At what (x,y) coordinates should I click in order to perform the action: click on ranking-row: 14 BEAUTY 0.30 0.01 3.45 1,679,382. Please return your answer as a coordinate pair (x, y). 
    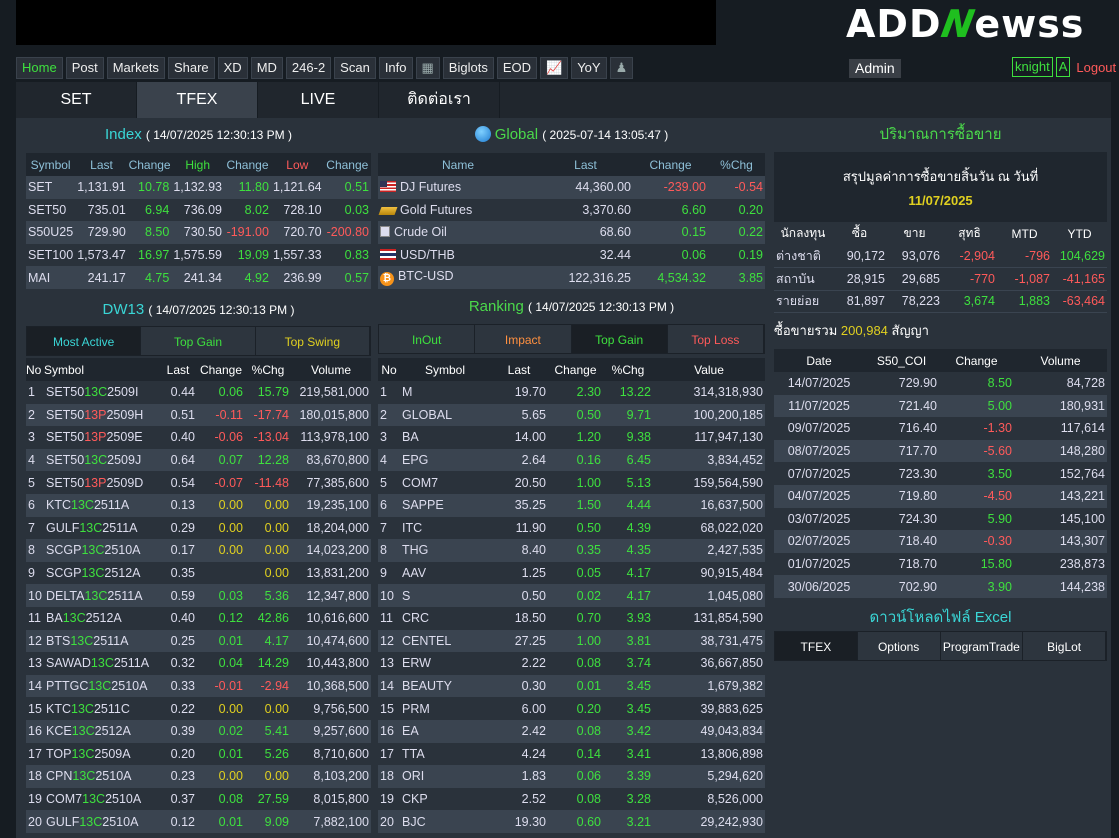
    Looking at the image, I should click on (571, 686).